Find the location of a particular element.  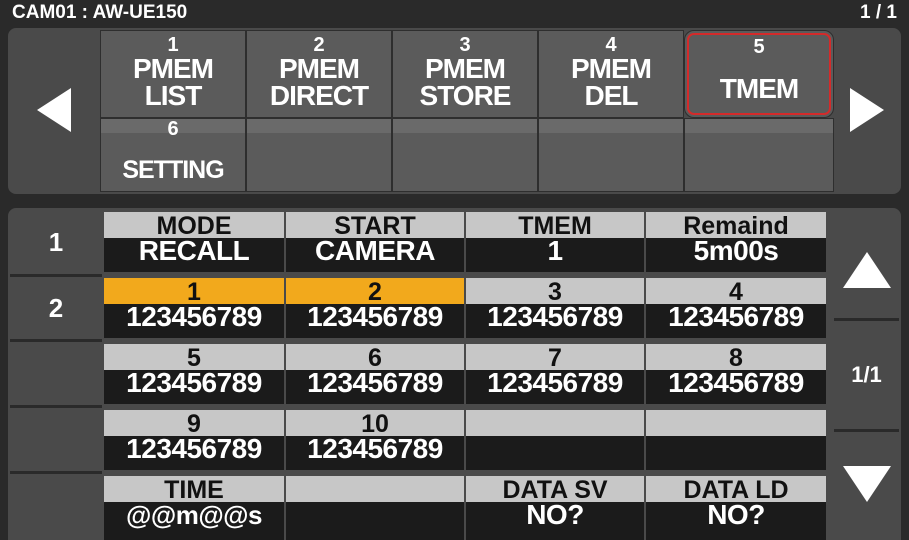

tmem-slot-6: 6 123456789 is located at coordinates (375, 374).